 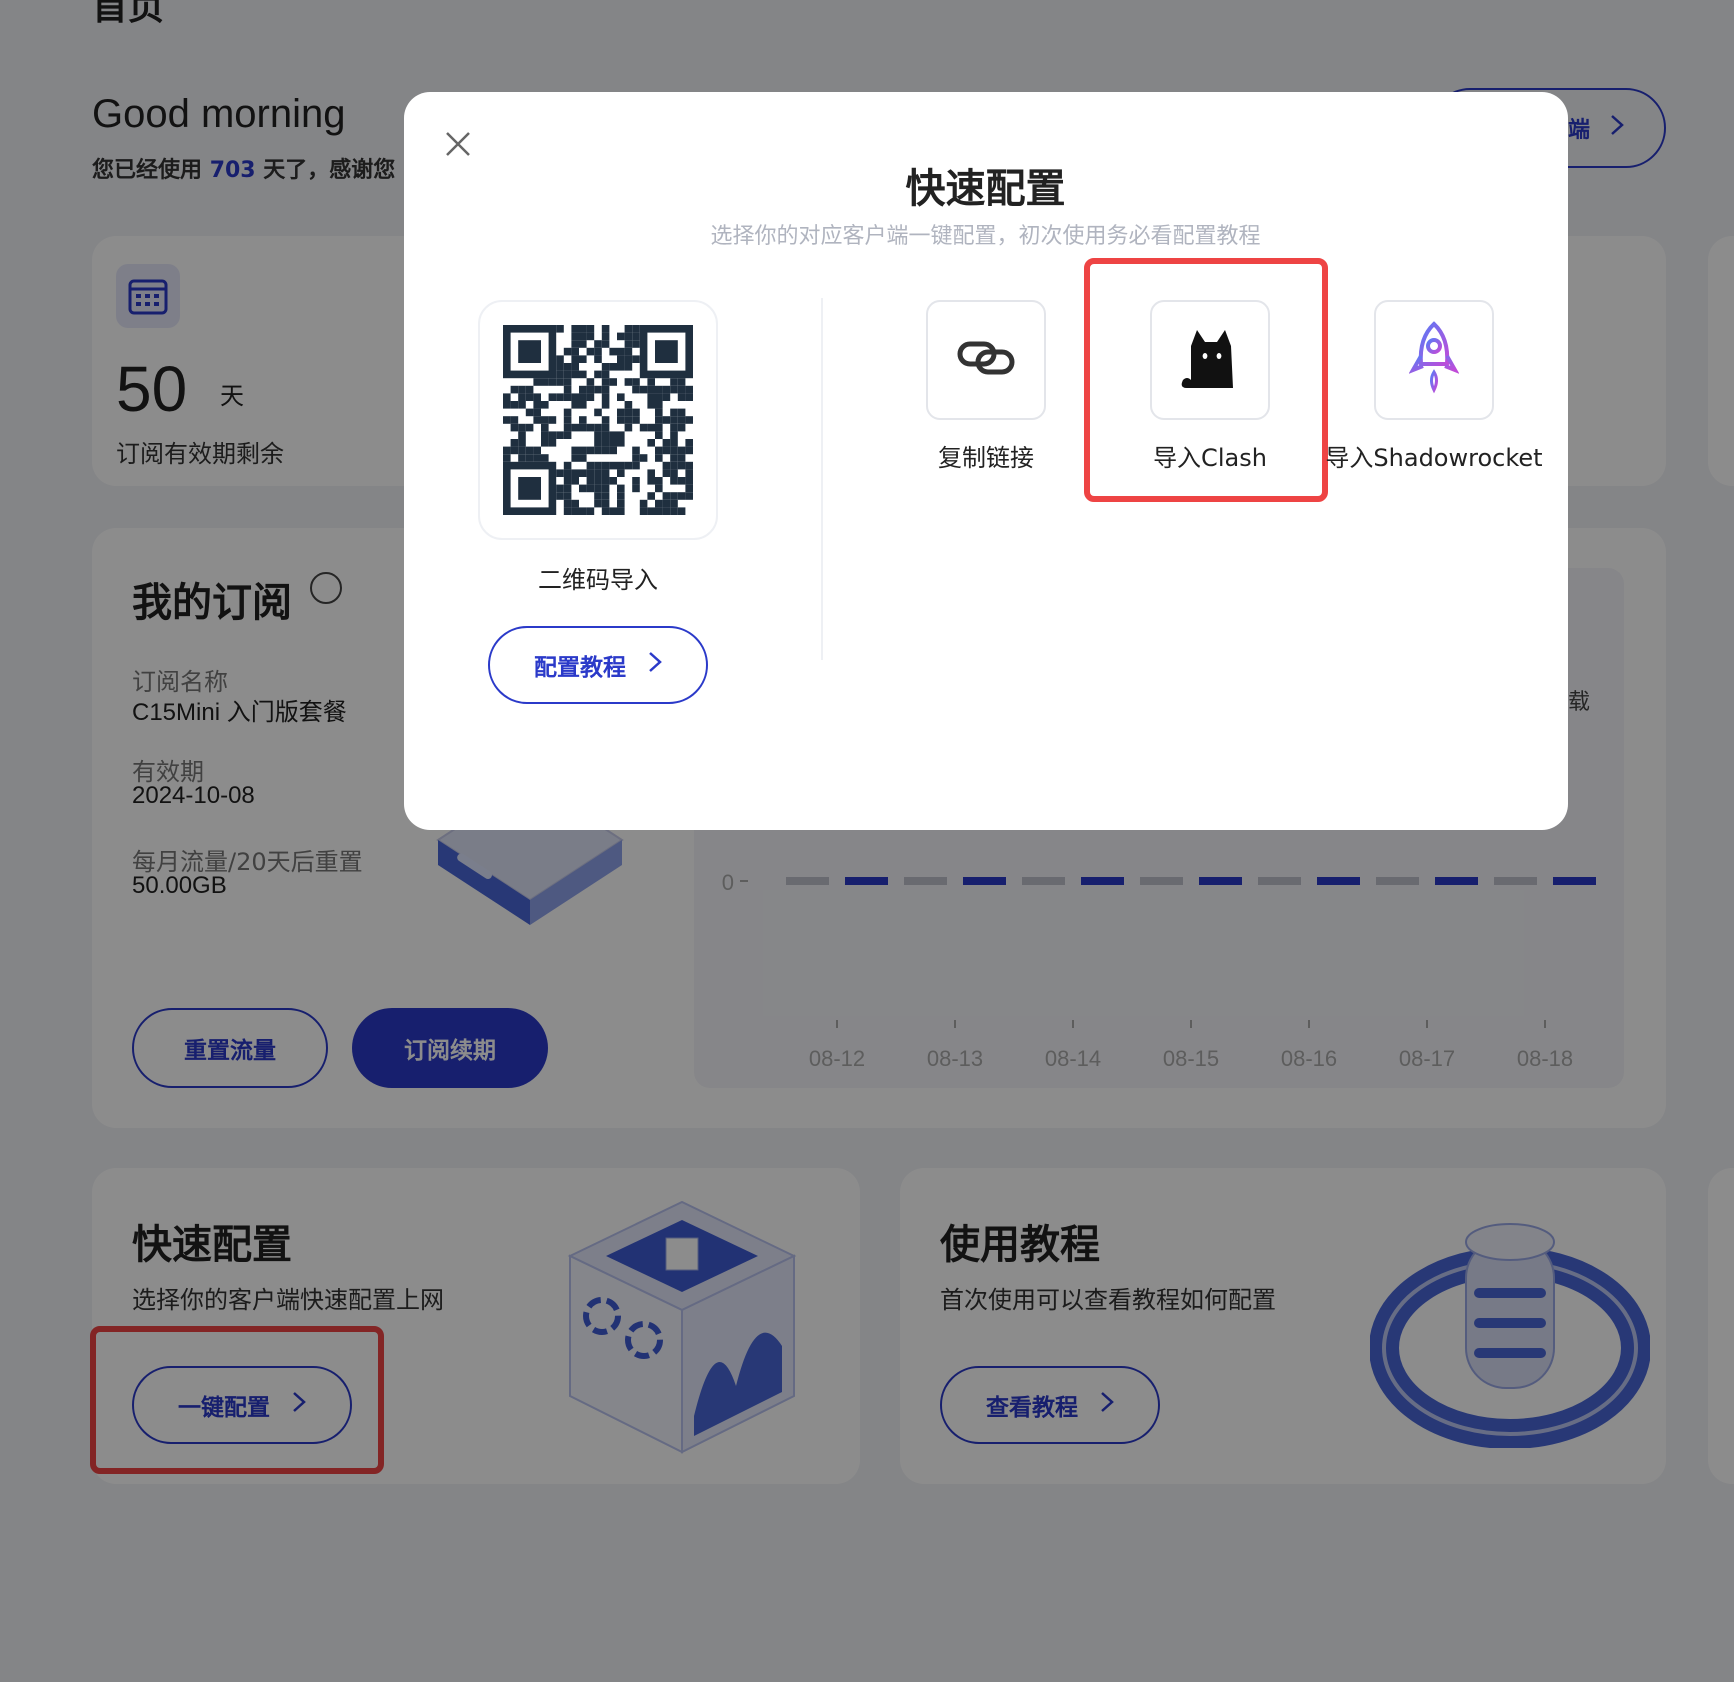 I want to click on modal-divider, so click(x=822, y=479).